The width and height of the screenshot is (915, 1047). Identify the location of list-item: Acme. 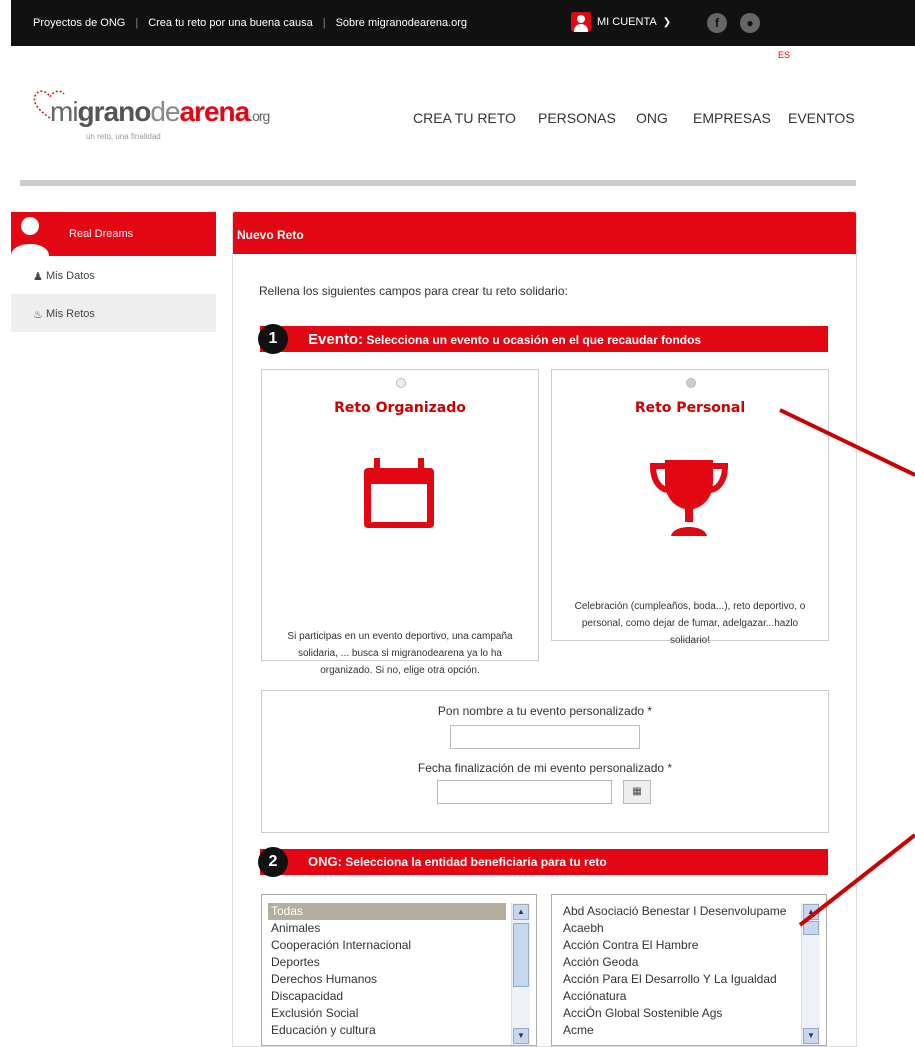
(689, 1030).